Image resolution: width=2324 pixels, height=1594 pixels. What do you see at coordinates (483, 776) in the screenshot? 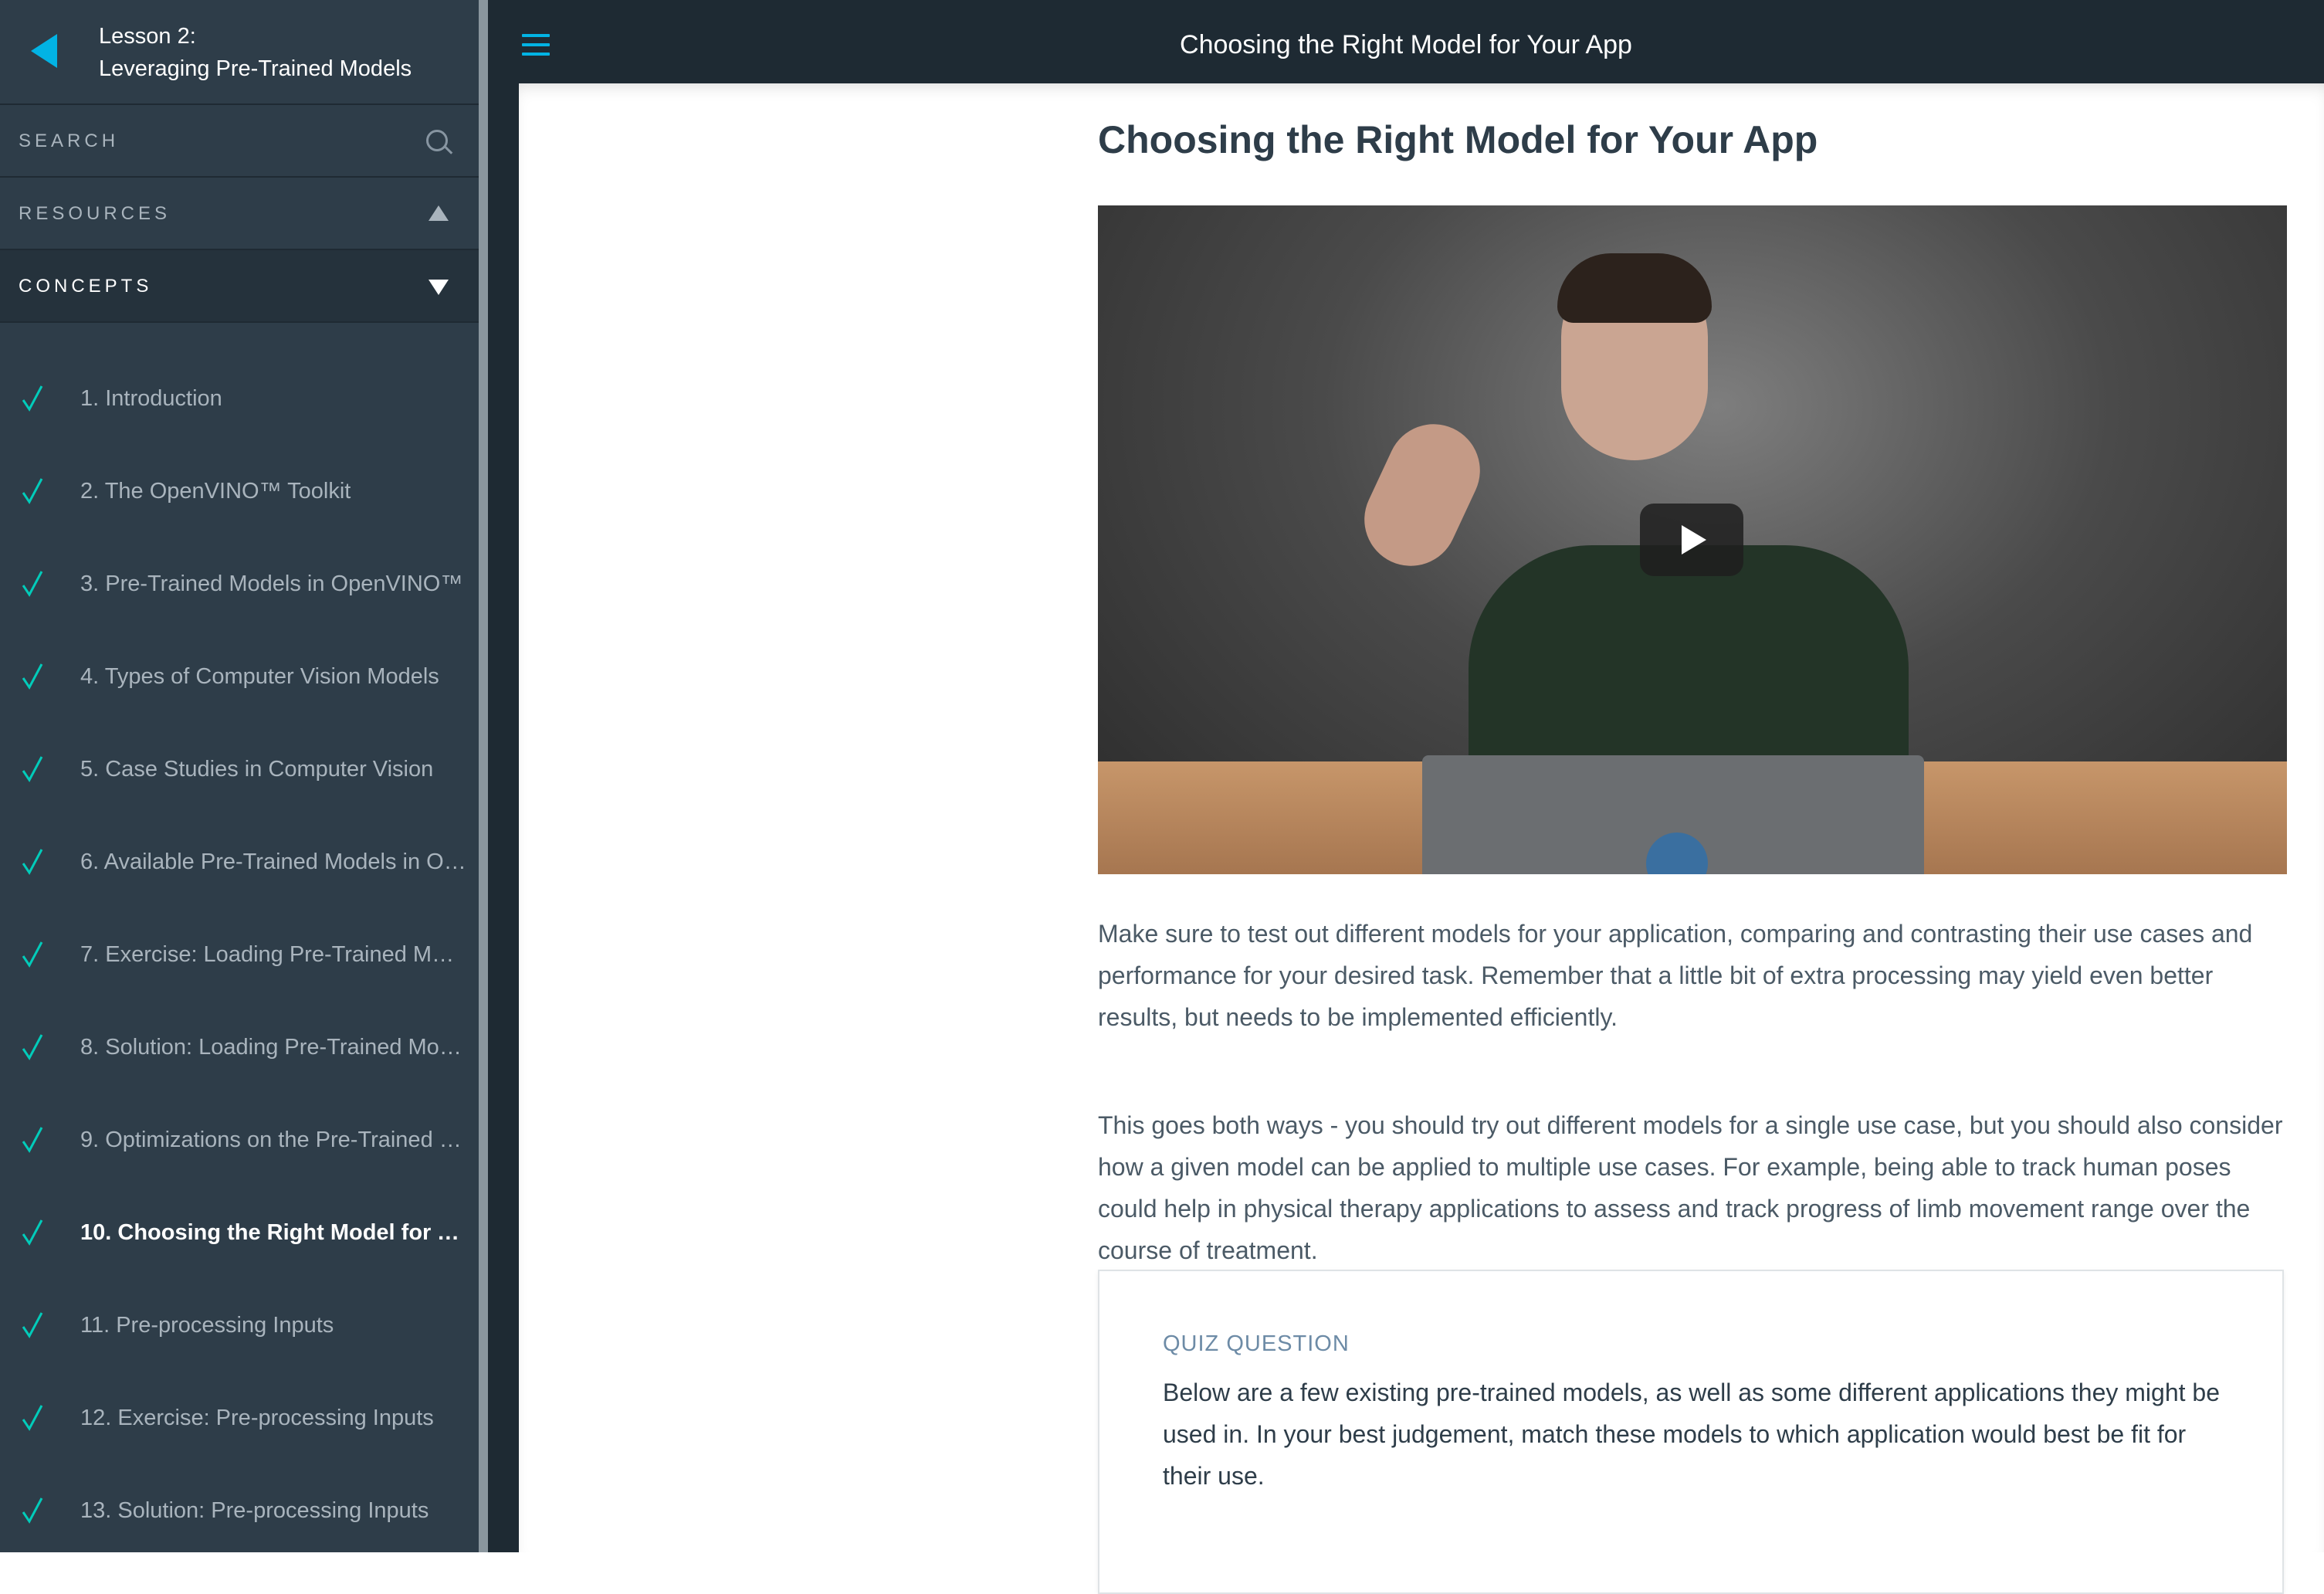
I see `sidebar-scrollbar` at bounding box center [483, 776].